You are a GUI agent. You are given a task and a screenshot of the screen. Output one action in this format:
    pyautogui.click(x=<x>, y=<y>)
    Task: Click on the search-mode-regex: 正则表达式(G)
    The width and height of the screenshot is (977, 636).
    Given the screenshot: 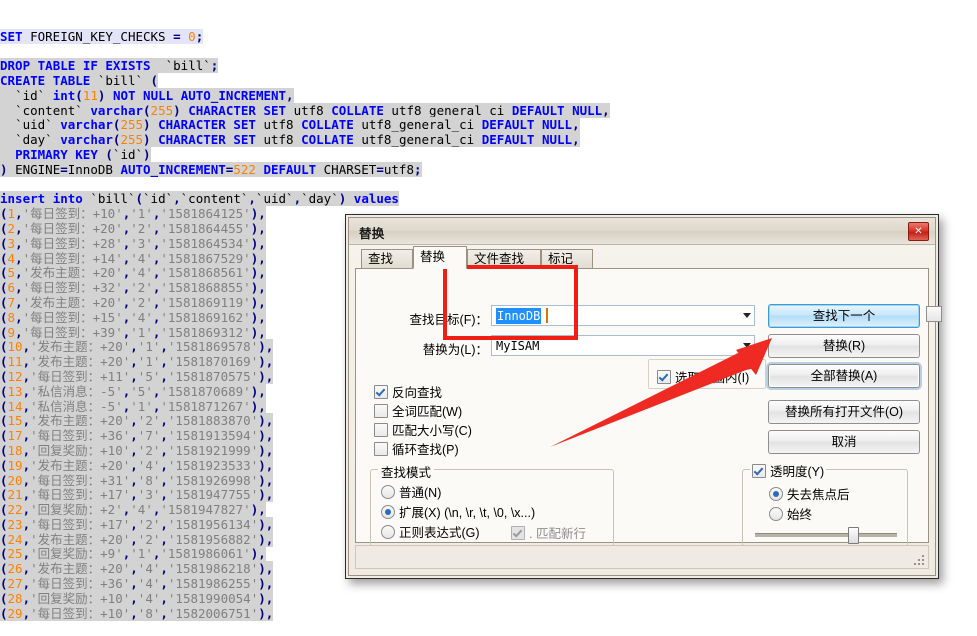 What is the action you would take?
    pyautogui.click(x=430, y=531)
    